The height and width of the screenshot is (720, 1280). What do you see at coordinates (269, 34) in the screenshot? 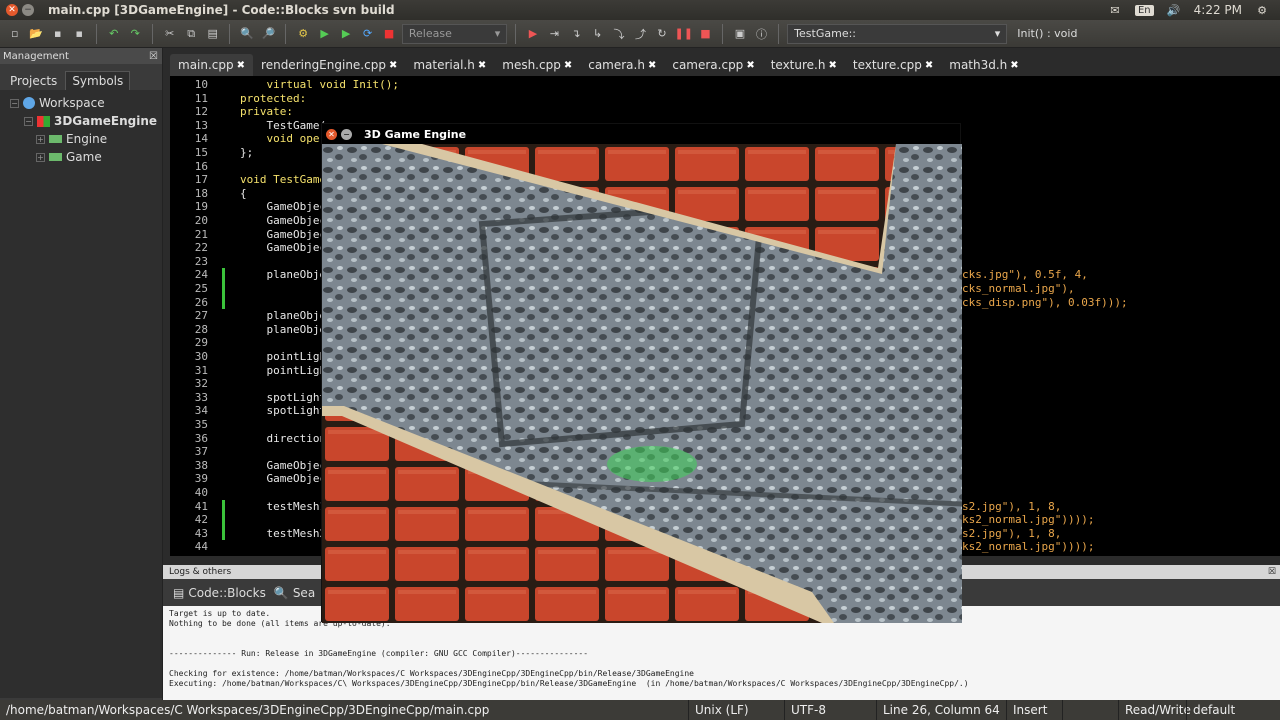
I see `replace-icon: 🔎` at bounding box center [269, 34].